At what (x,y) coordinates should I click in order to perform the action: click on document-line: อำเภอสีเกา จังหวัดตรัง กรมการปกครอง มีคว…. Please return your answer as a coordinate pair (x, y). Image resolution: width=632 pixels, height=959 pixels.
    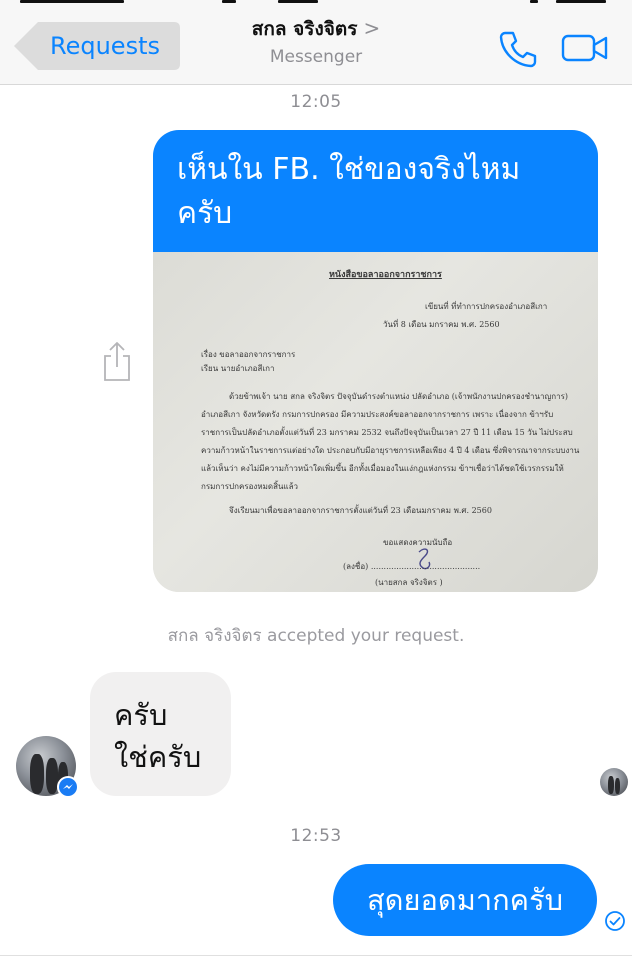
    Looking at the image, I should click on (377, 414).